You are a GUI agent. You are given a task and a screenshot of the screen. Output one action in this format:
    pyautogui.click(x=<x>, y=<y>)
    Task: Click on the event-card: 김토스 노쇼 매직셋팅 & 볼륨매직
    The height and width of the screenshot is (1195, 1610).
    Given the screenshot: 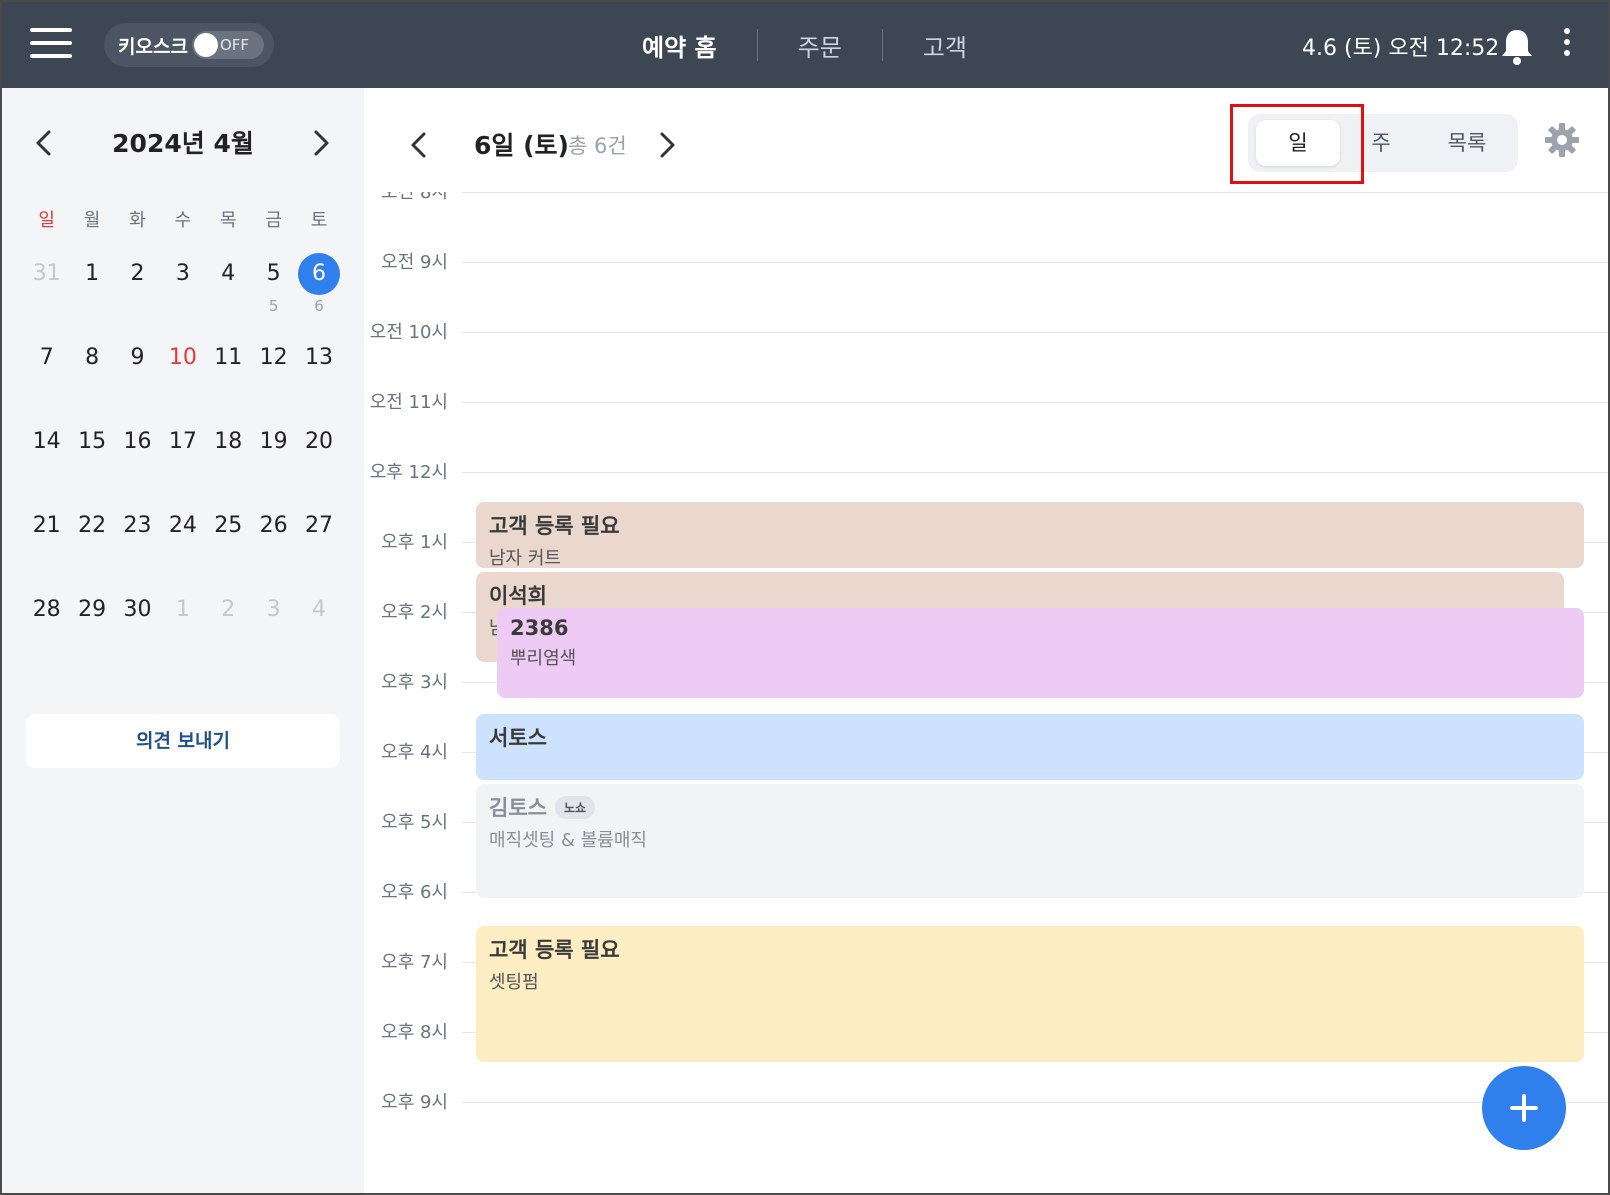 What is the action you would take?
    pyautogui.click(x=1030, y=841)
    